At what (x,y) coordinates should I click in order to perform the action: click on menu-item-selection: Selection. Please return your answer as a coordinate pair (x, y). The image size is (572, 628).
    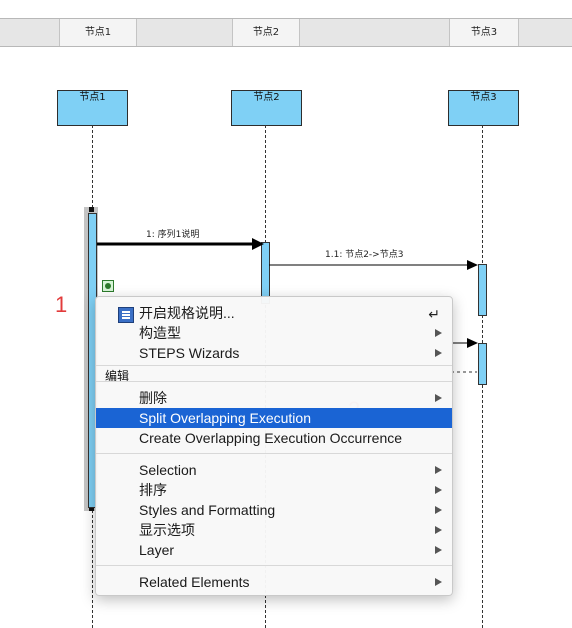
    Looking at the image, I should click on (274, 470).